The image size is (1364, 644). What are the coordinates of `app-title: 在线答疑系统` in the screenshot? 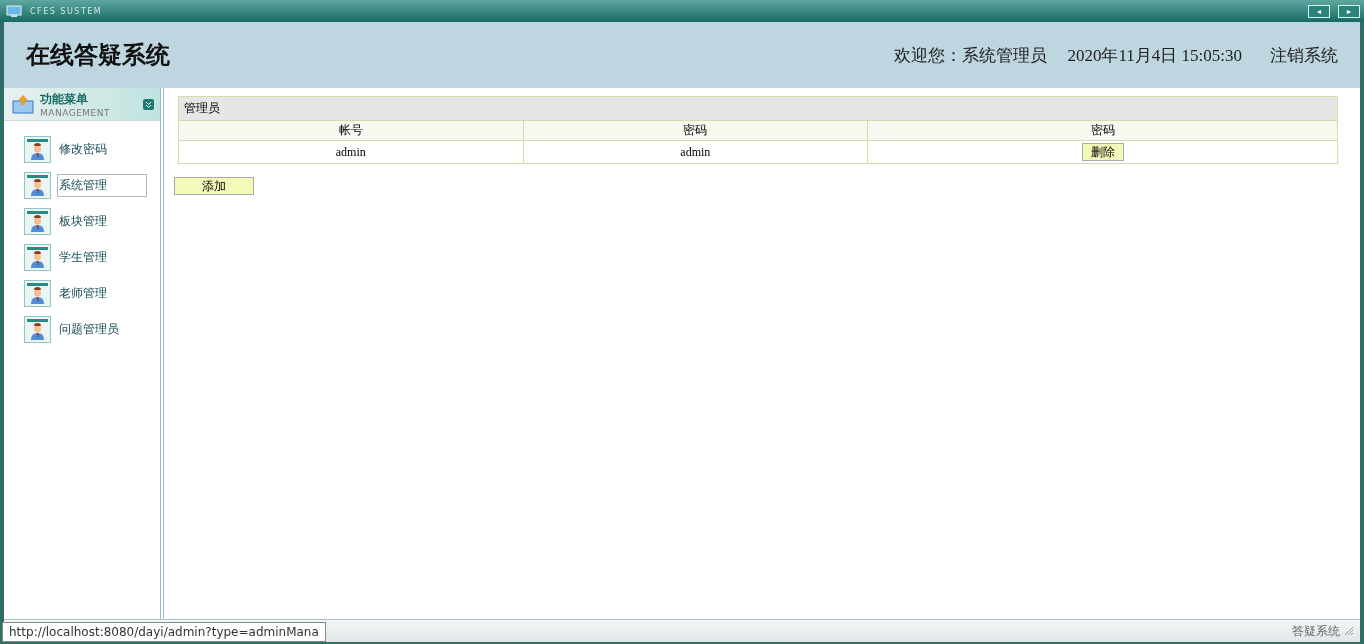 It's located at (98, 55).